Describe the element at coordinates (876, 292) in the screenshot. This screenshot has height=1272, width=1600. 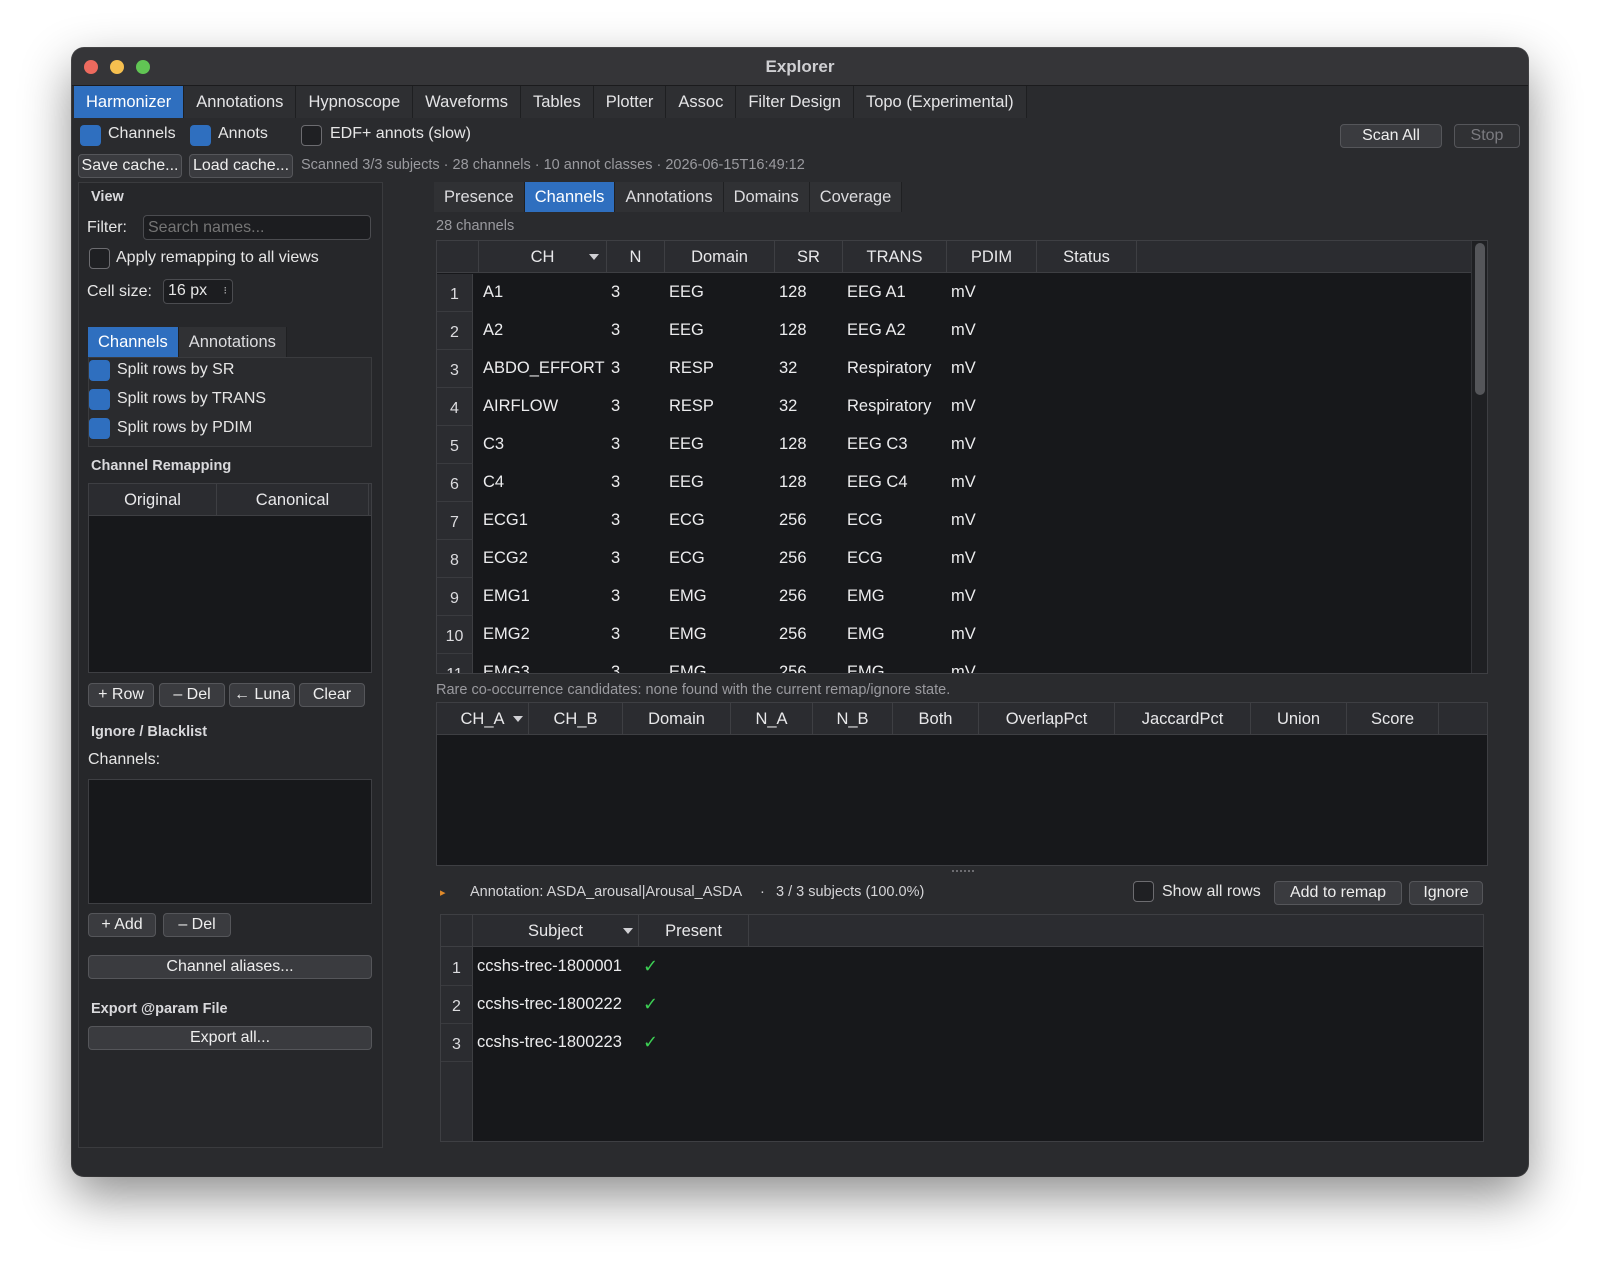
I see `channel-cell-trans: EEG A1` at that location.